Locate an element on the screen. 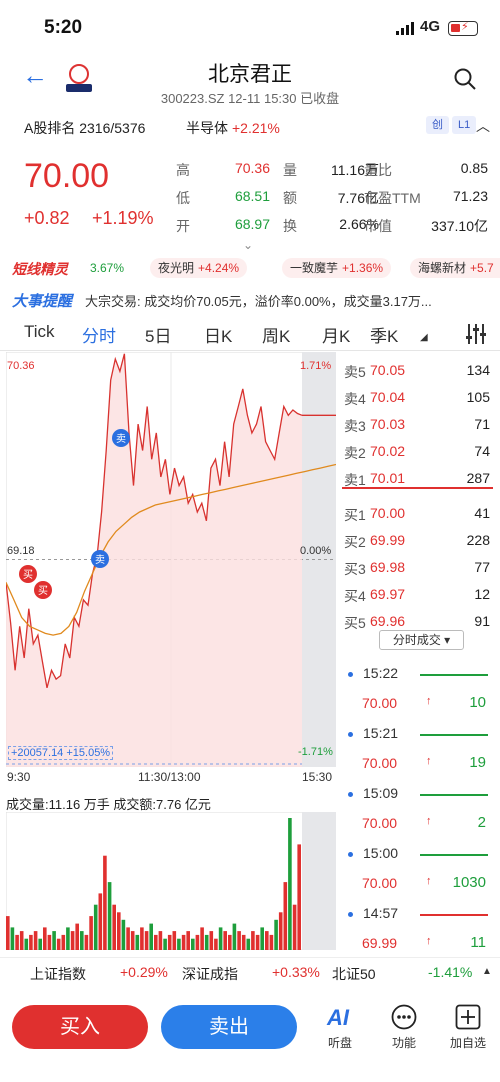  order-book-row: 卖3 70.03 71 is located at coordinates (417, 425).